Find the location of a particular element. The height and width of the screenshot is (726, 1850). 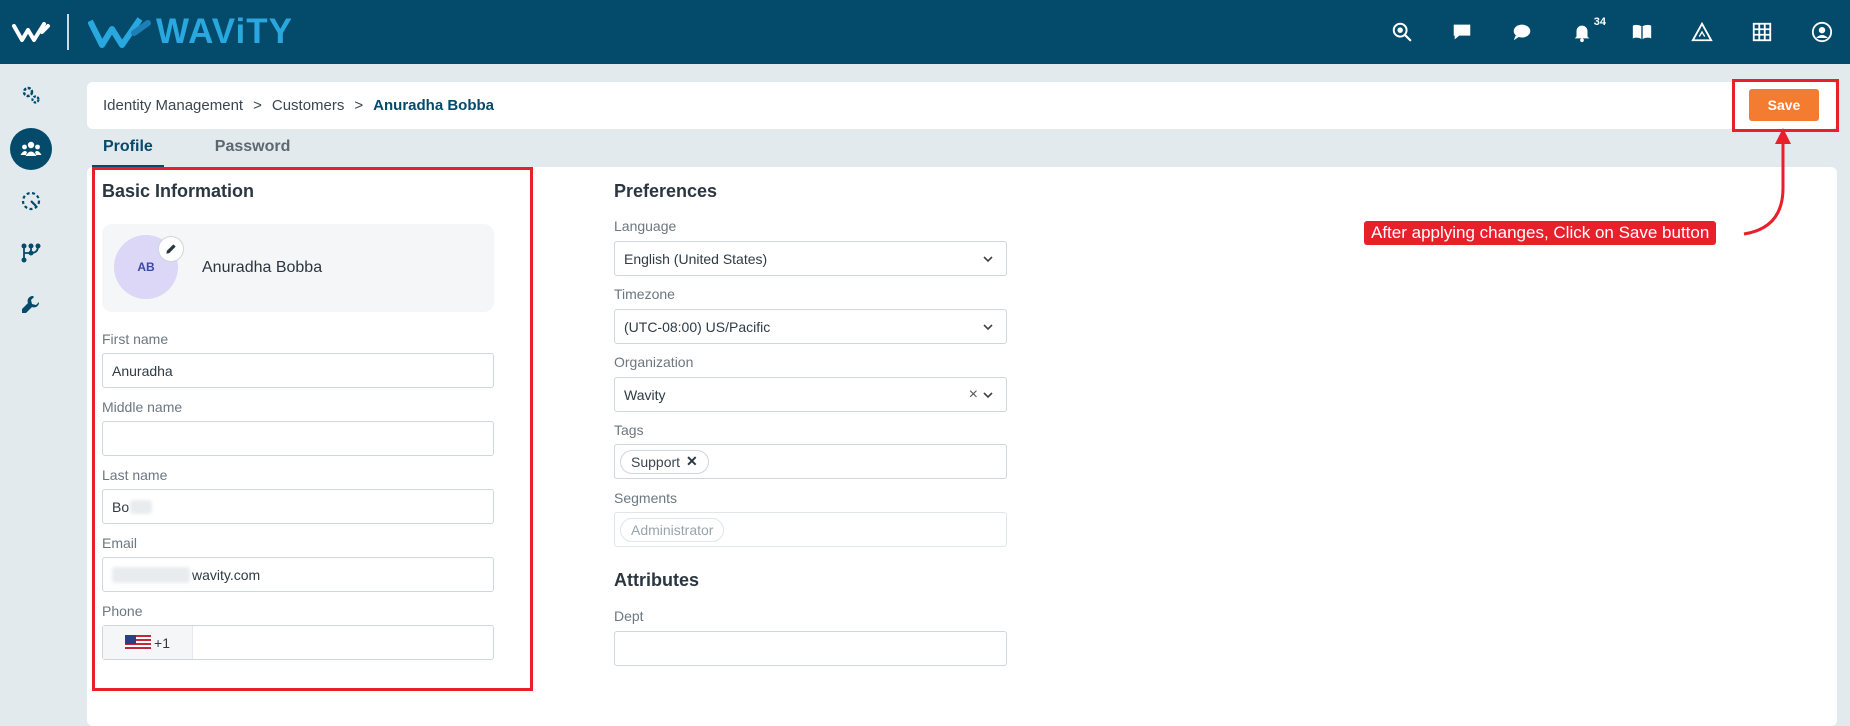

book-icon is located at coordinates (1642, 32).